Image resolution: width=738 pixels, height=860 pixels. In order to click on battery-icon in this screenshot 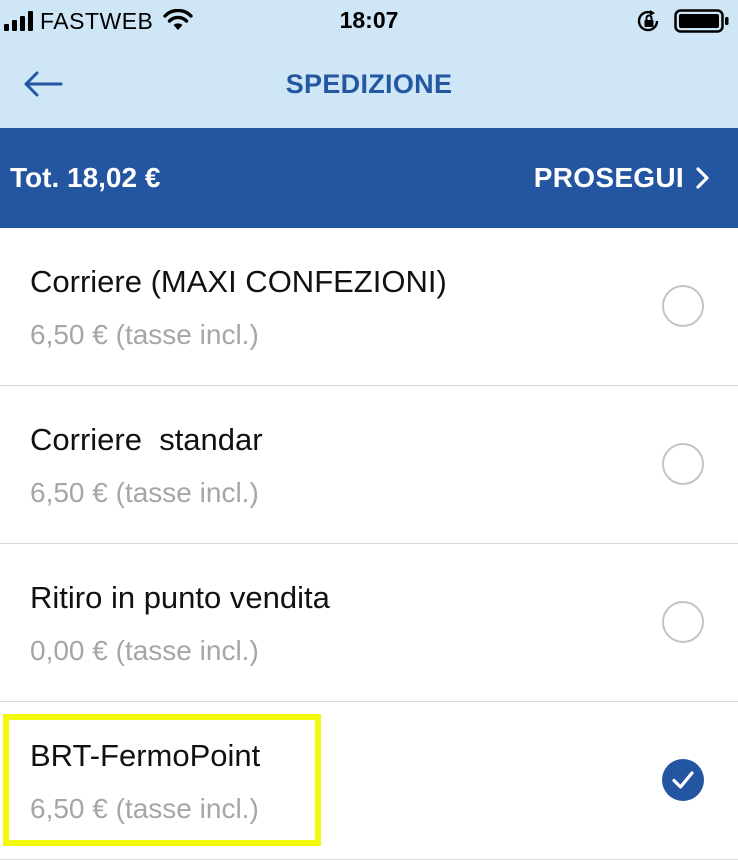, I will do `click(701, 21)`.